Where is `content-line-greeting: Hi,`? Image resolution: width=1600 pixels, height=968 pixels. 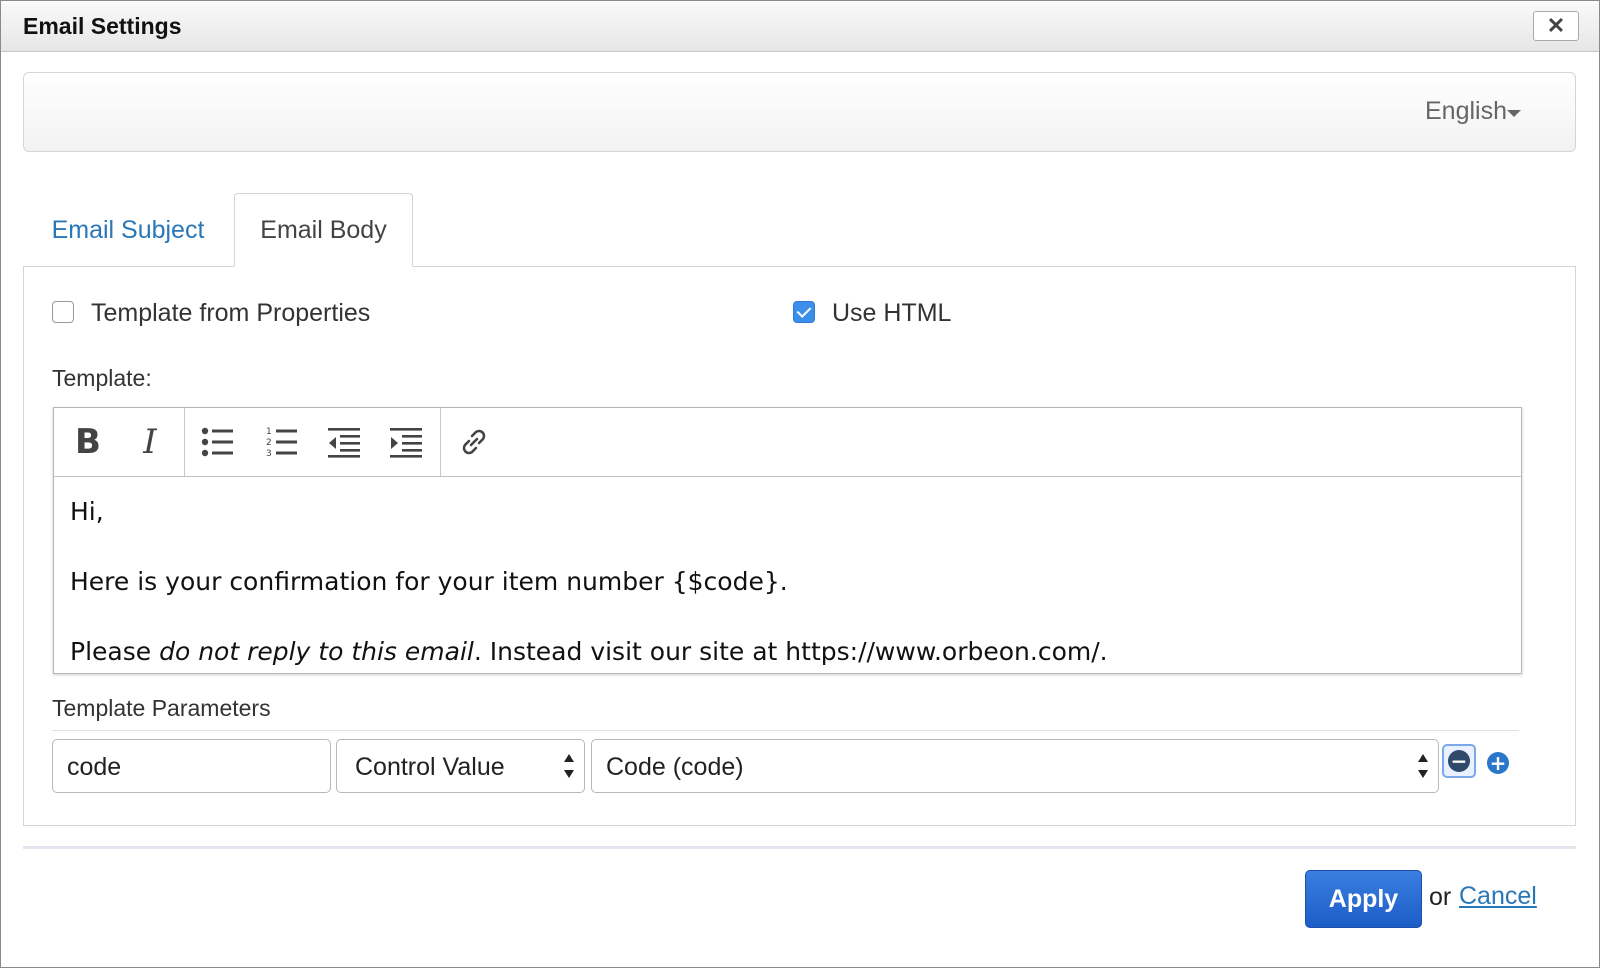
content-line-greeting: Hi, is located at coordinates (87, 511).